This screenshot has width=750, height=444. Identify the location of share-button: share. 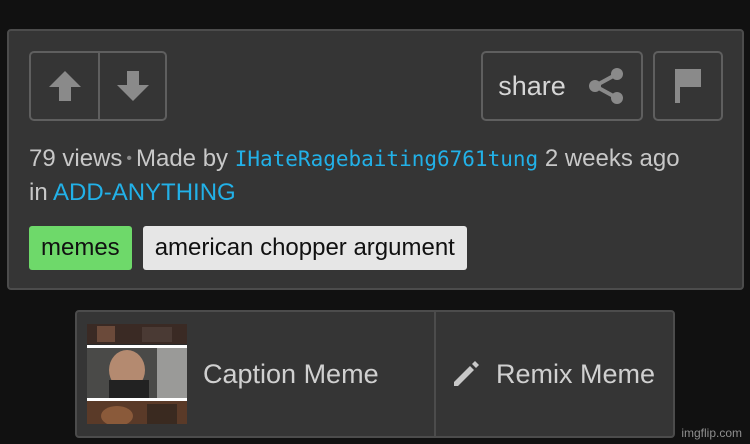
(562, 86).